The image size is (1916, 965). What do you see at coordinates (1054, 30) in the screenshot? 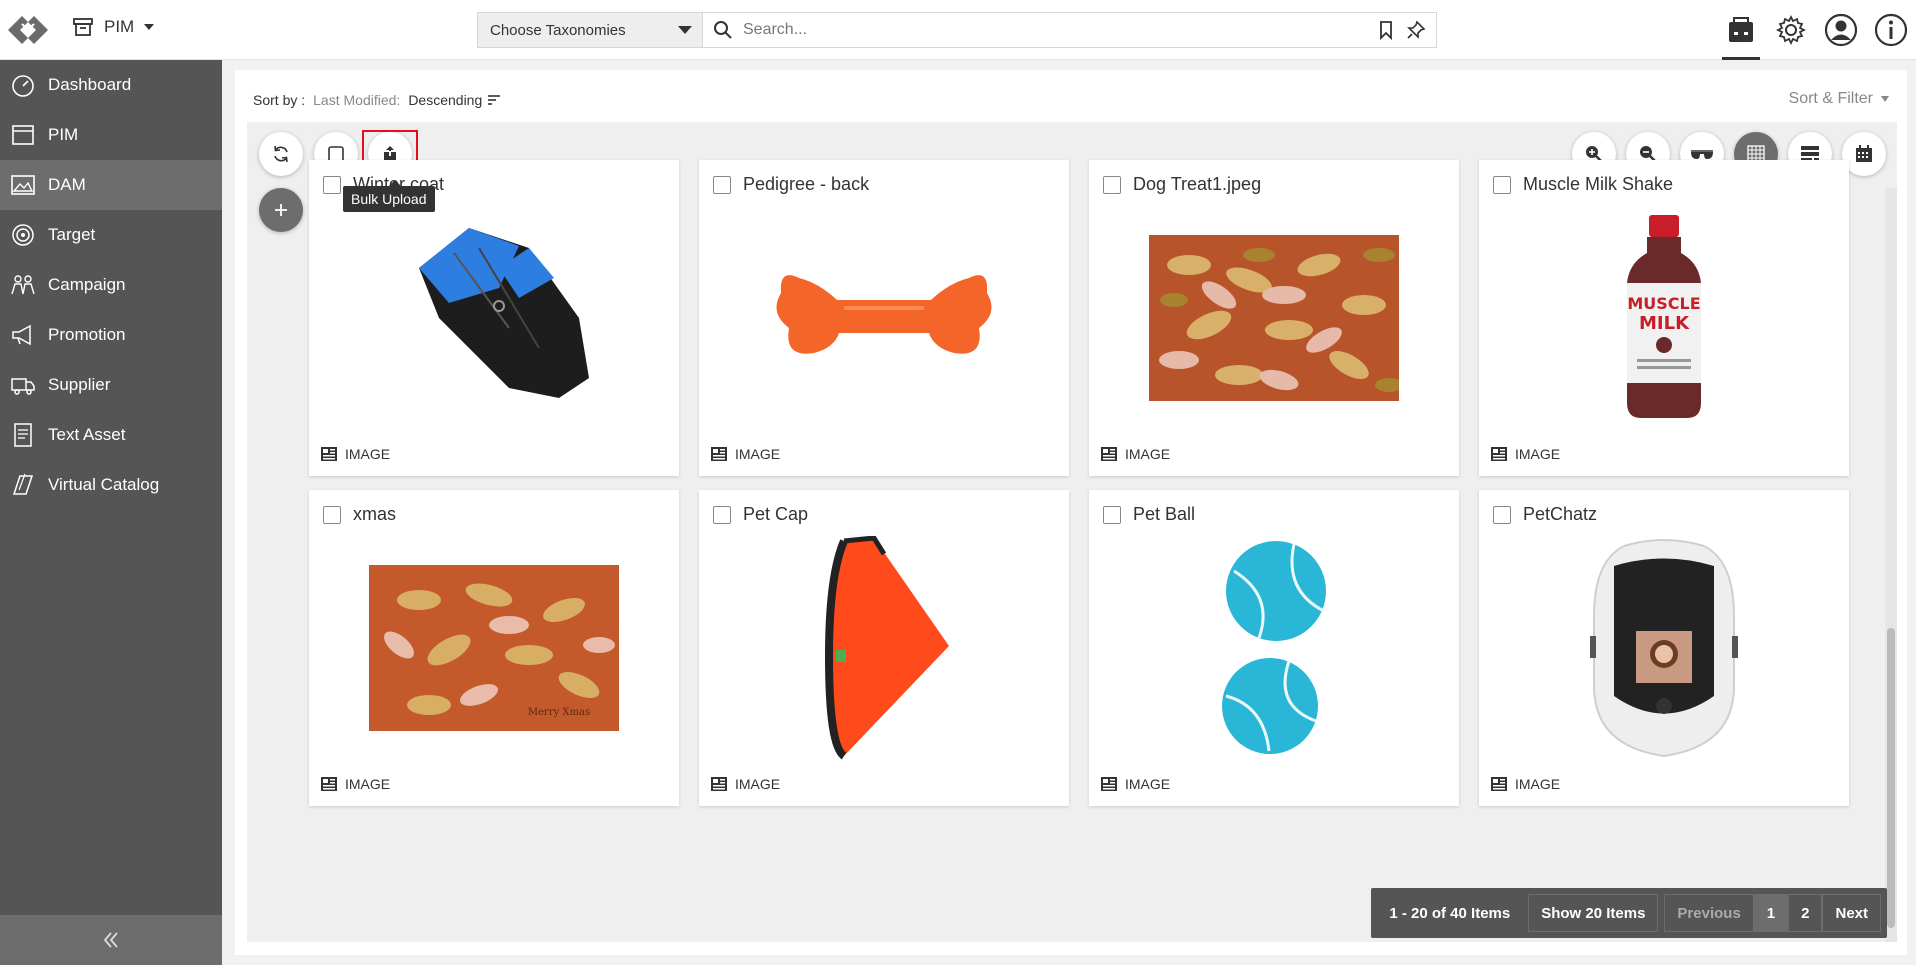
I see `search-input` at bounding box center [1054, 30].